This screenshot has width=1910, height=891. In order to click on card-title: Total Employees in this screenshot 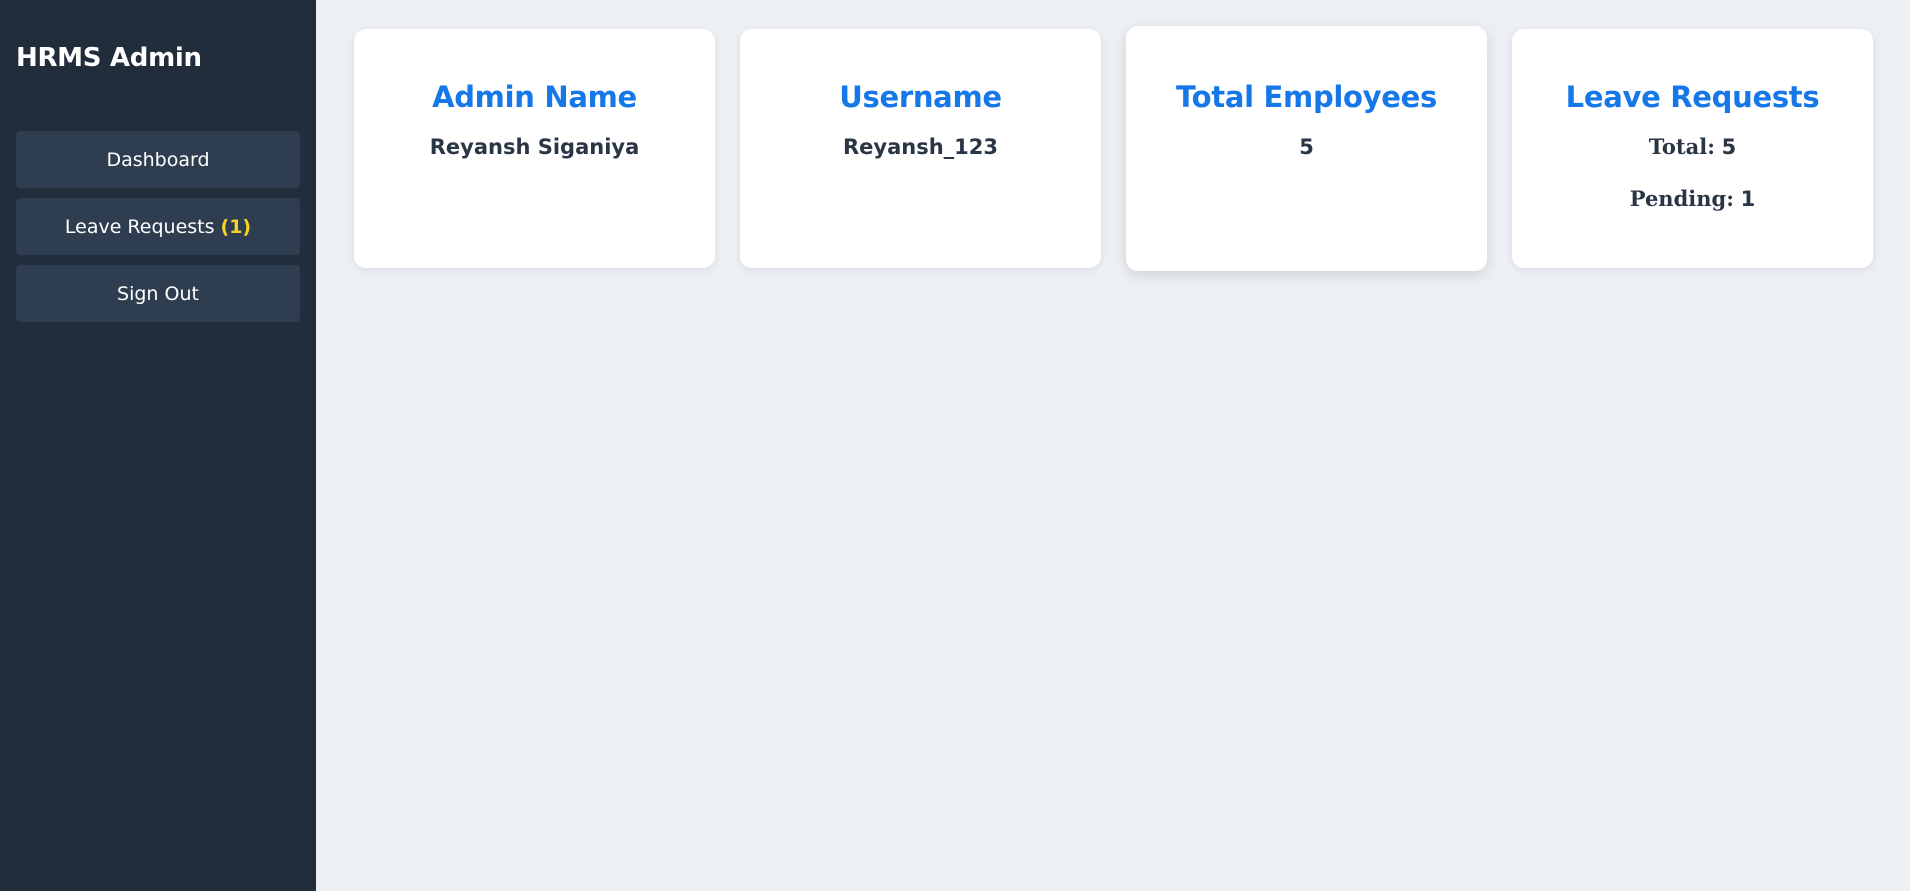, I will do `click(1306, 97)`.